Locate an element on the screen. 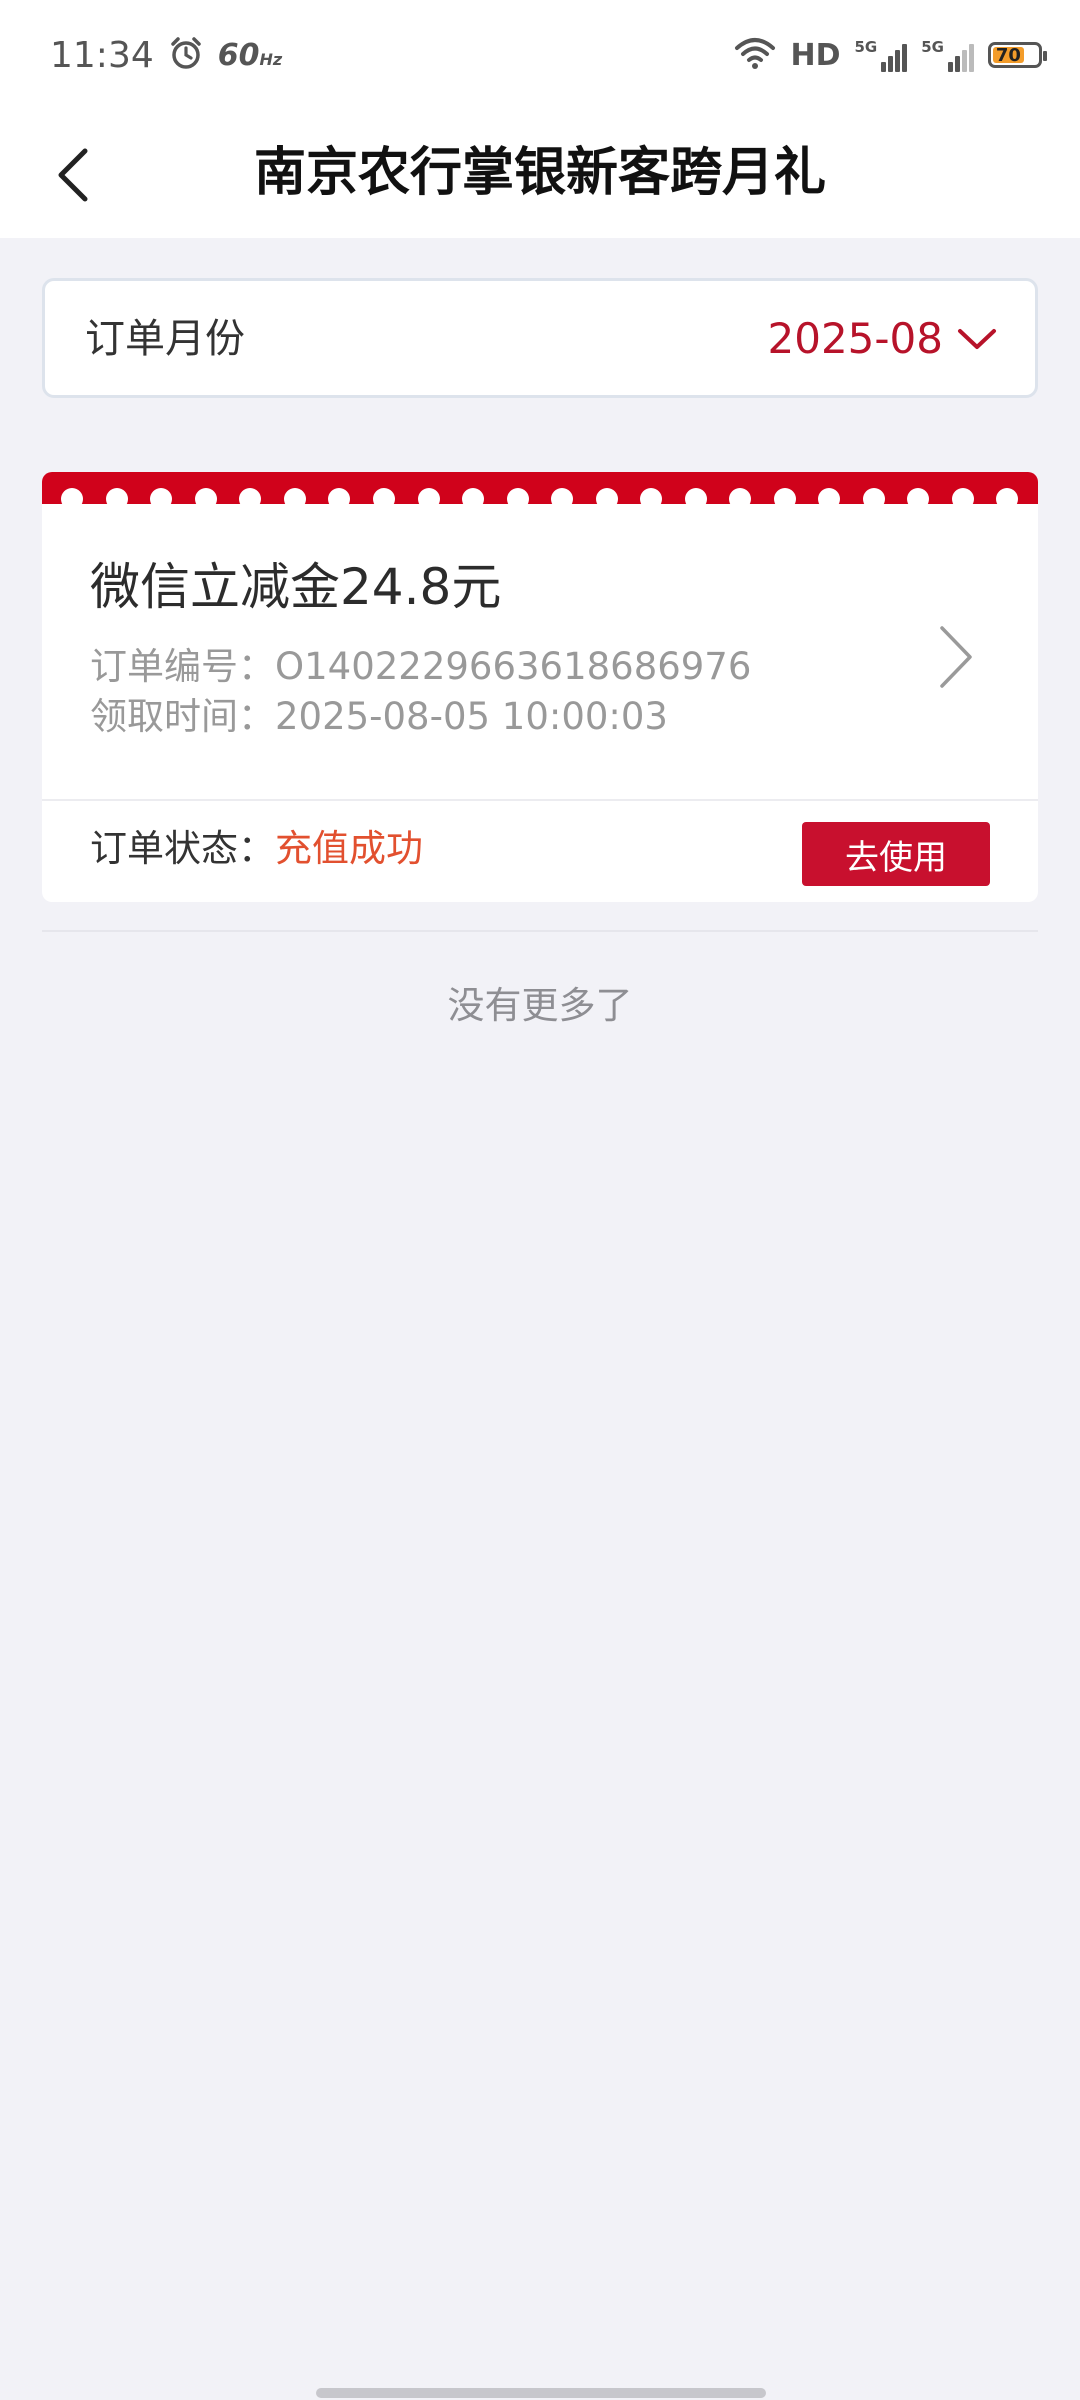  battery-icon: 70 is located at coordinates (1017, 55).